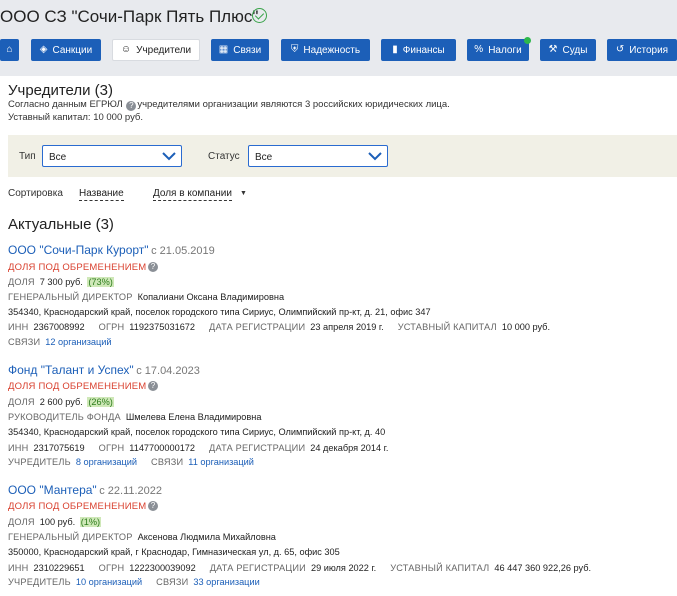  Describe the element at coordinates (168, 371) in the screenshot. I see `org-since: с 17.04.2023` at that location.